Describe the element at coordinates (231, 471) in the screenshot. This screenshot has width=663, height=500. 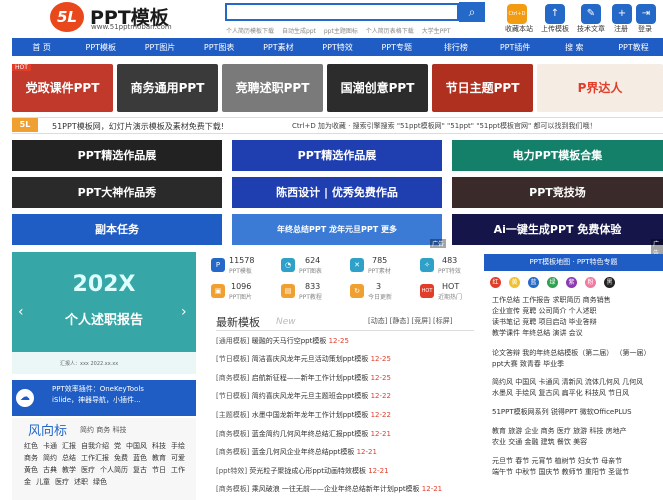
I see `row-category: [ppt特效]` at that location.